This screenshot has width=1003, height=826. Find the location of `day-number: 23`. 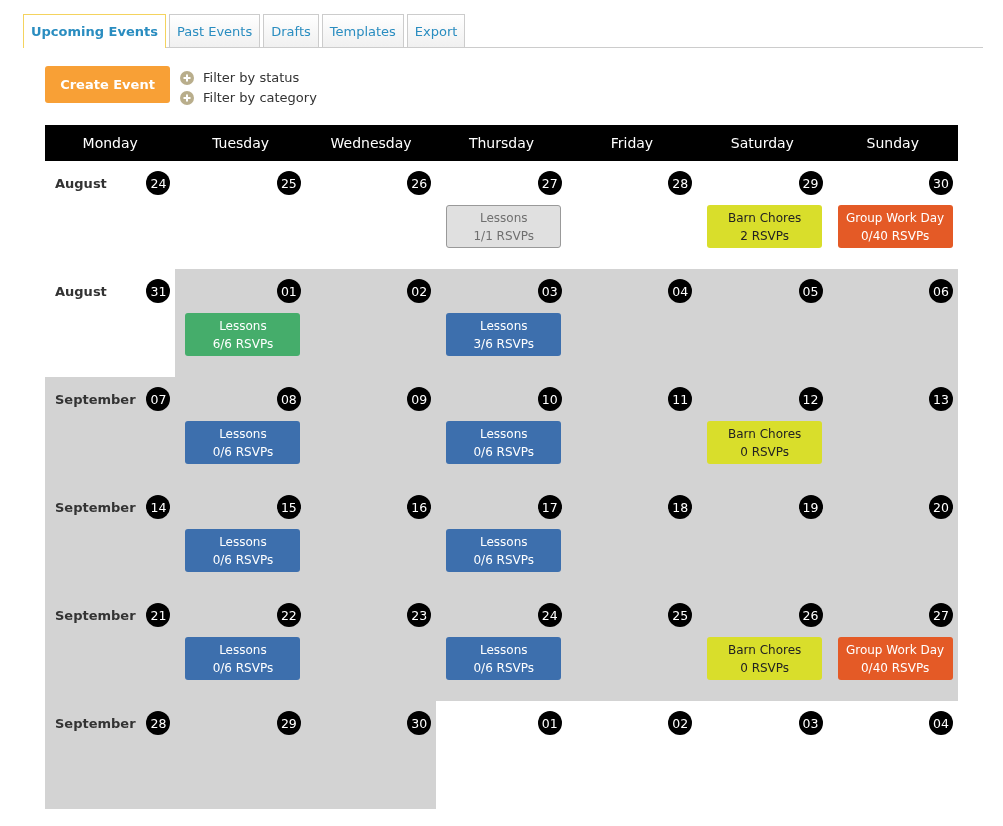

day-number: 23 is located at coordinates (419, 615).